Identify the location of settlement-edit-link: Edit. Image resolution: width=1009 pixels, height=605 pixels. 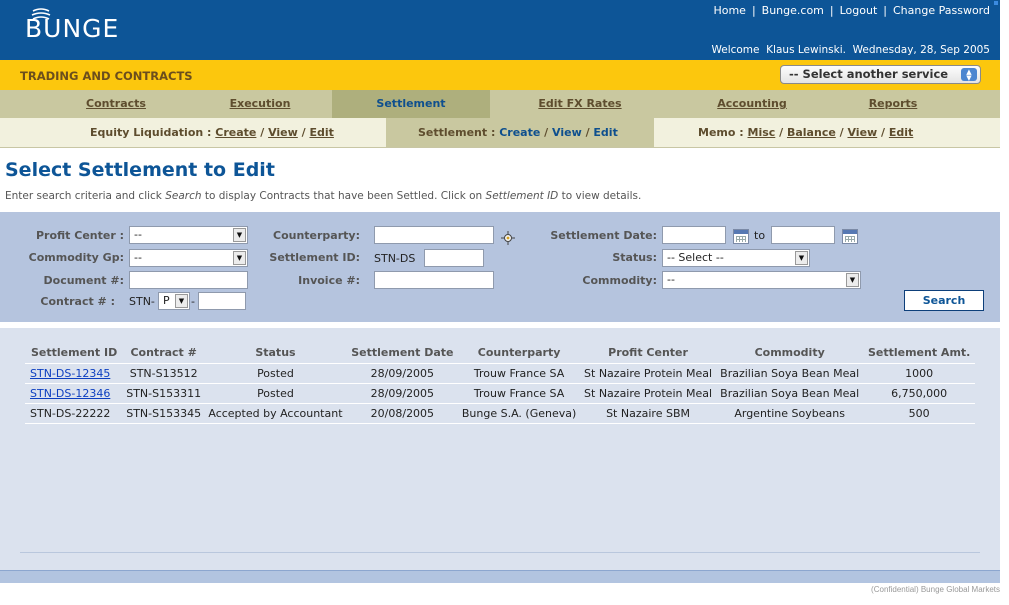
(605, 132).